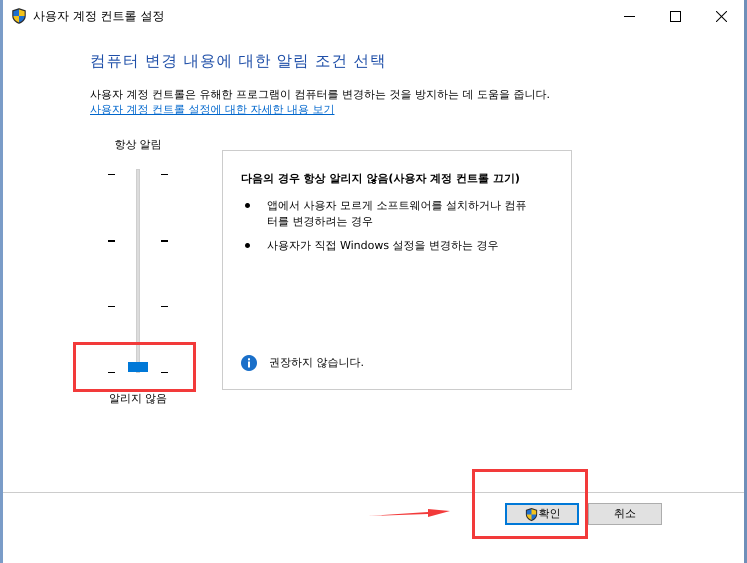 This screenshot has height=563, width=747. What do you see at coordinates (542, 514) in the screenshot?
I see `ok-button: 확인` at bounding box center [542, 514].